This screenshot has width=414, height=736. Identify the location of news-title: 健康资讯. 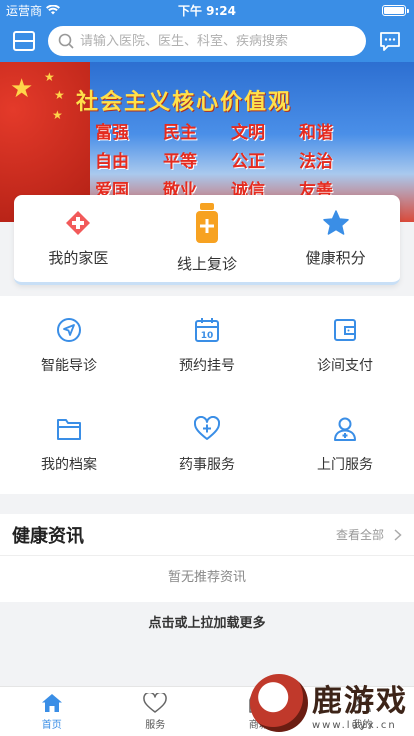
(48, 536).